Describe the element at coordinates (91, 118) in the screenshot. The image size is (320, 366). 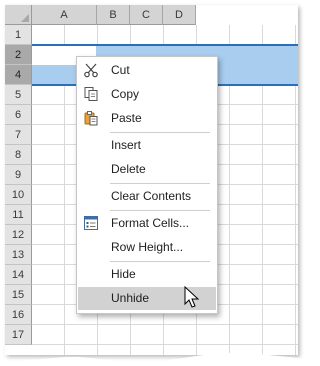
I see `paste-icon` at that location.